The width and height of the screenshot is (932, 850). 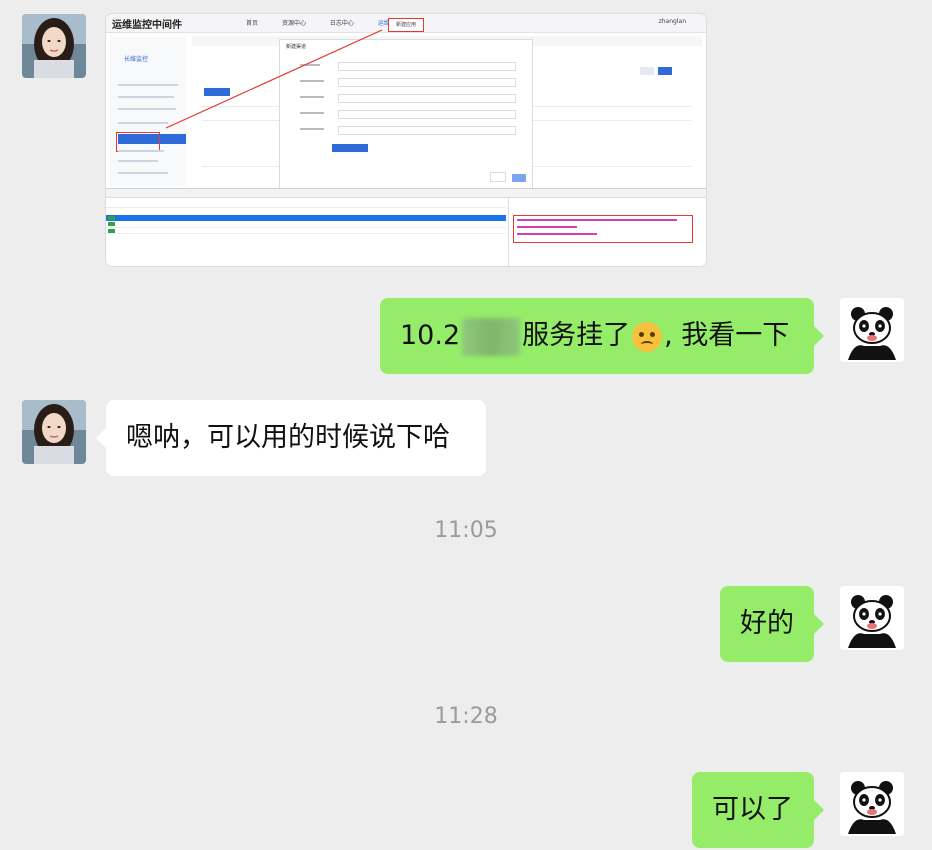 I want to click on outgoing-message: 可以了, so click(x=758, y=810).